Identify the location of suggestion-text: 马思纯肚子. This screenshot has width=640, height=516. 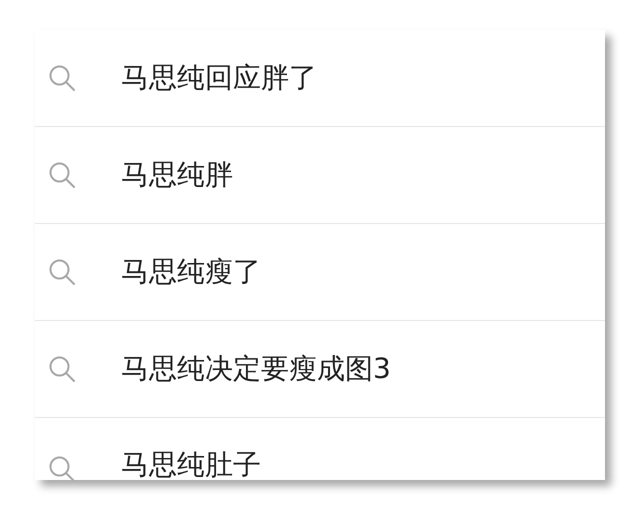
(191, 463).